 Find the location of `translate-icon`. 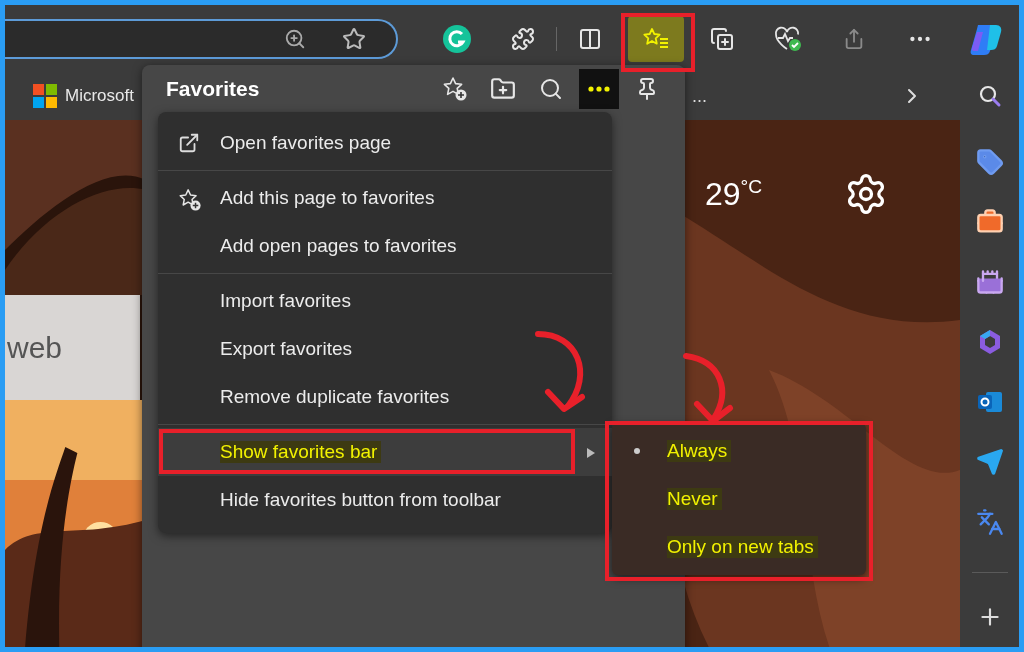

translate-icon is located at coordinates (989, 522).